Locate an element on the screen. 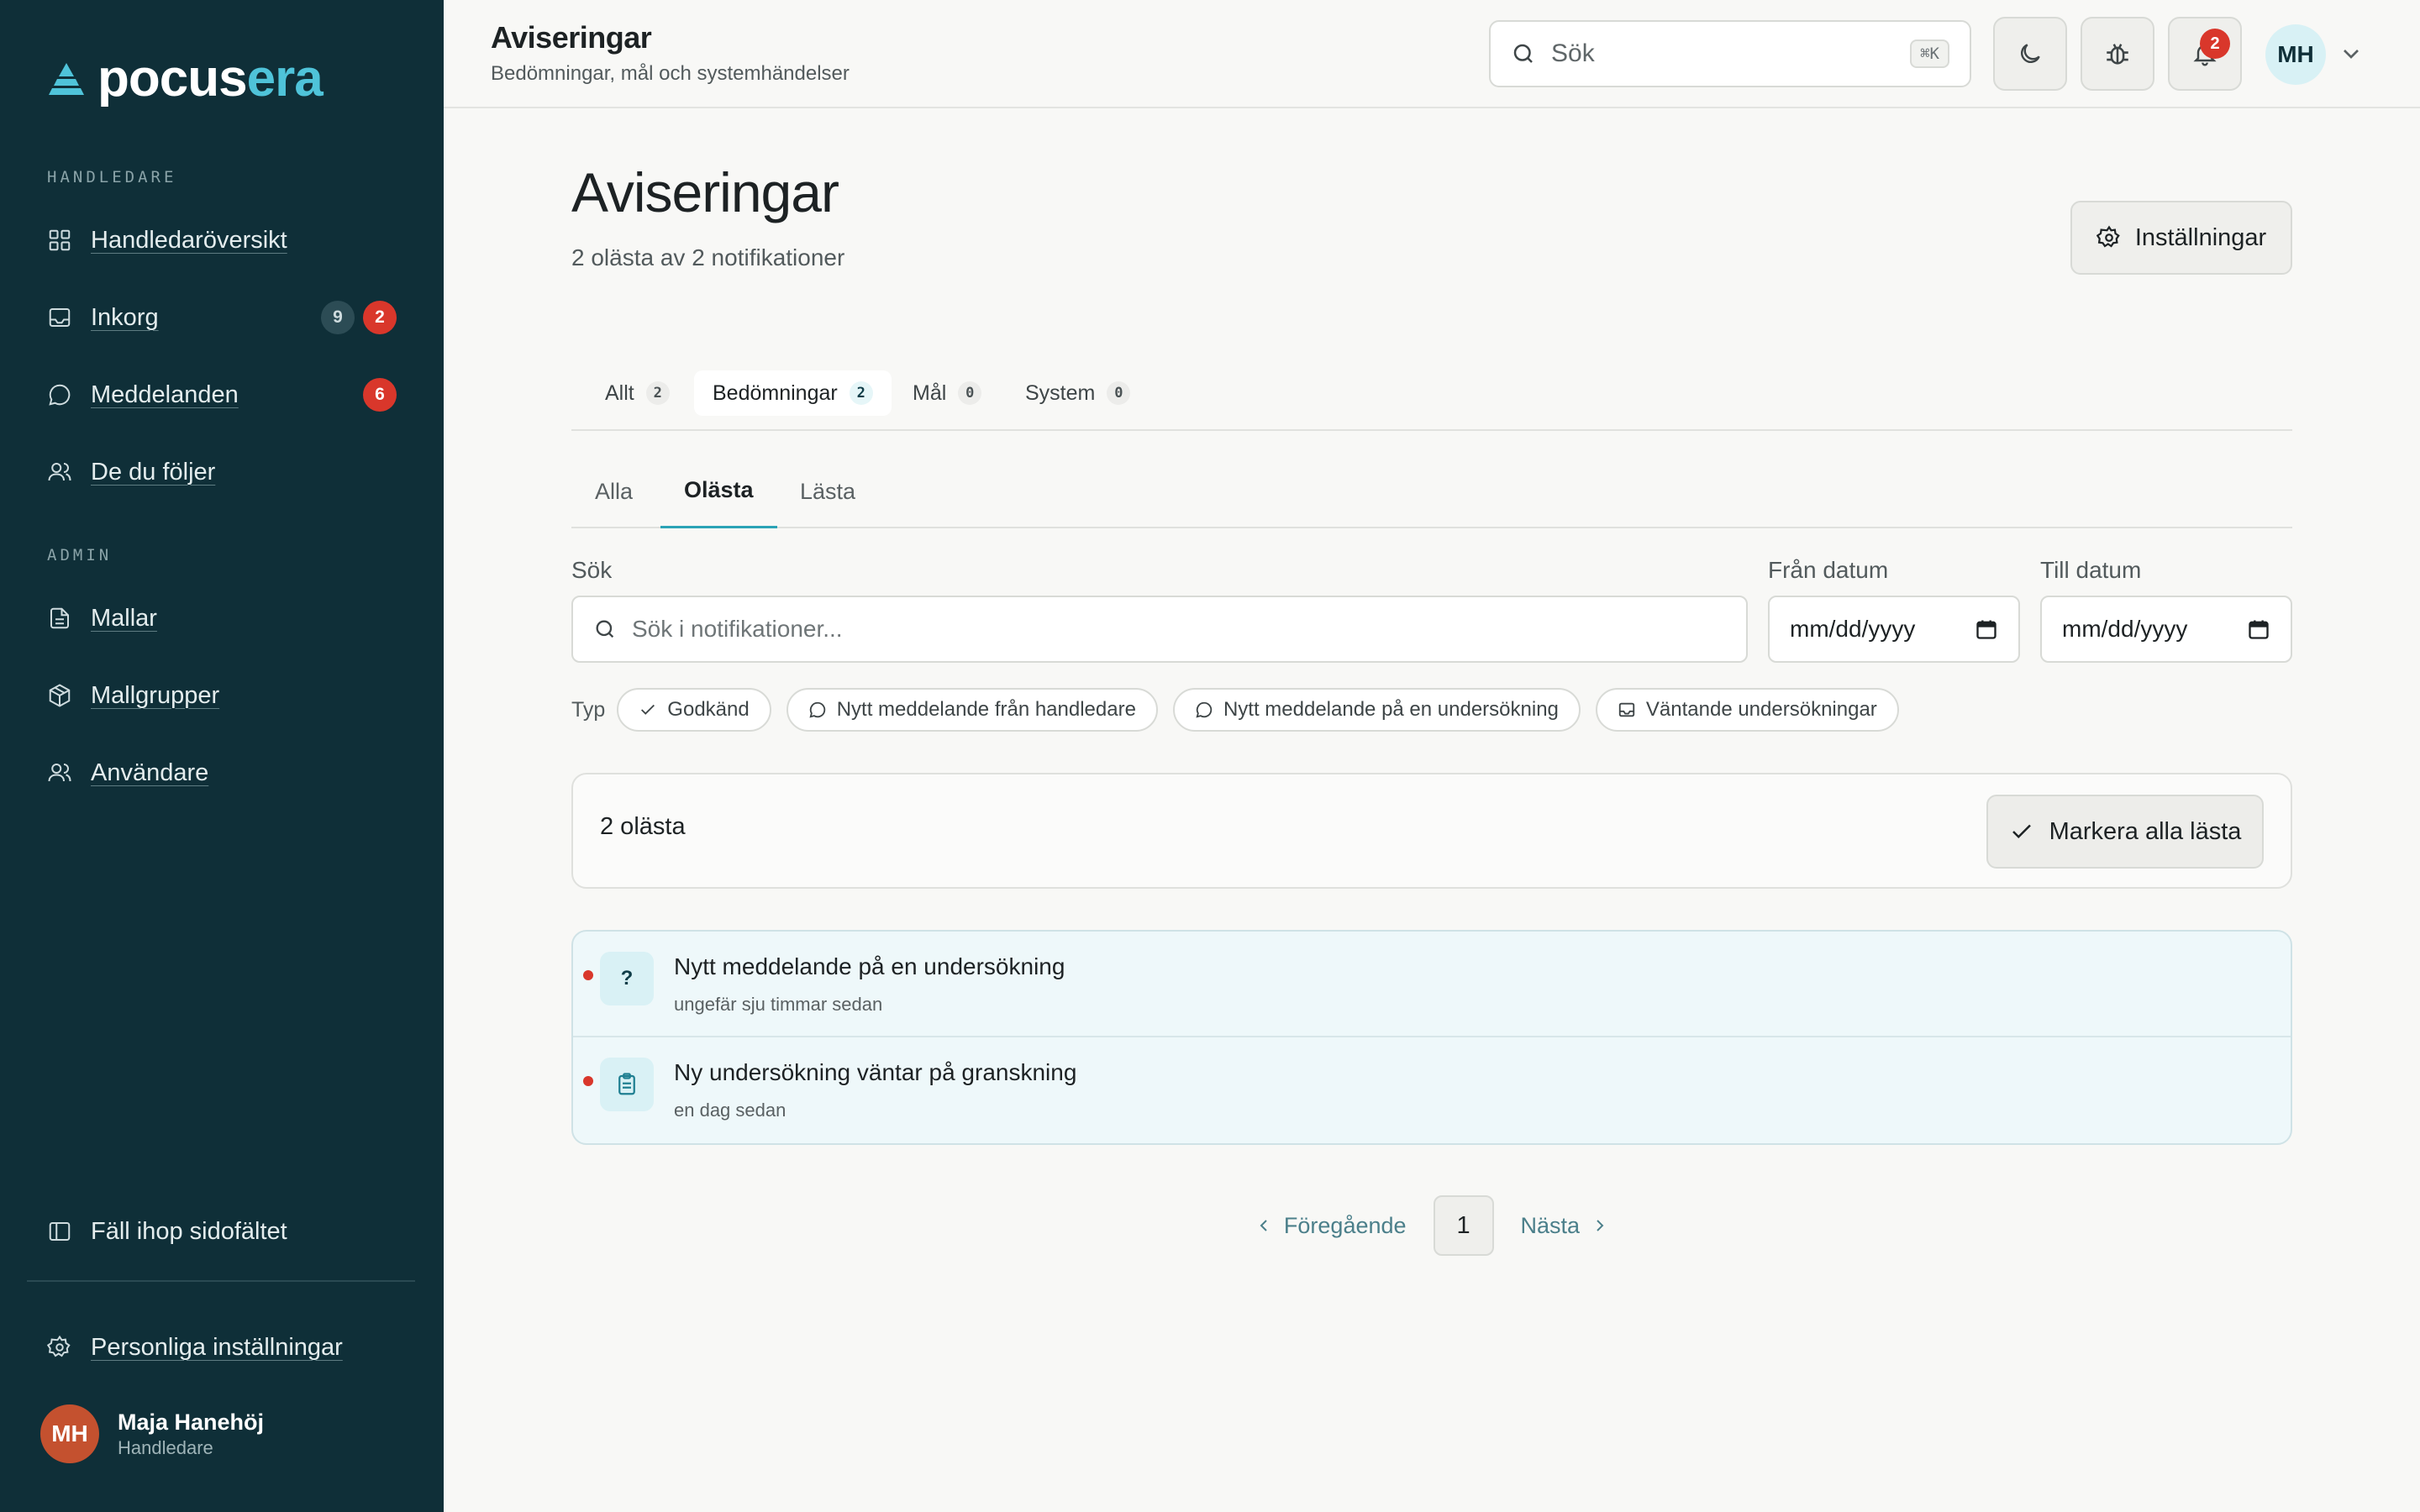 Image resolution: width=2420 pixels, height=1512 pixels. sidebar-item-inbox: Inkorg 9 2 is located at coordinates (222, 317).